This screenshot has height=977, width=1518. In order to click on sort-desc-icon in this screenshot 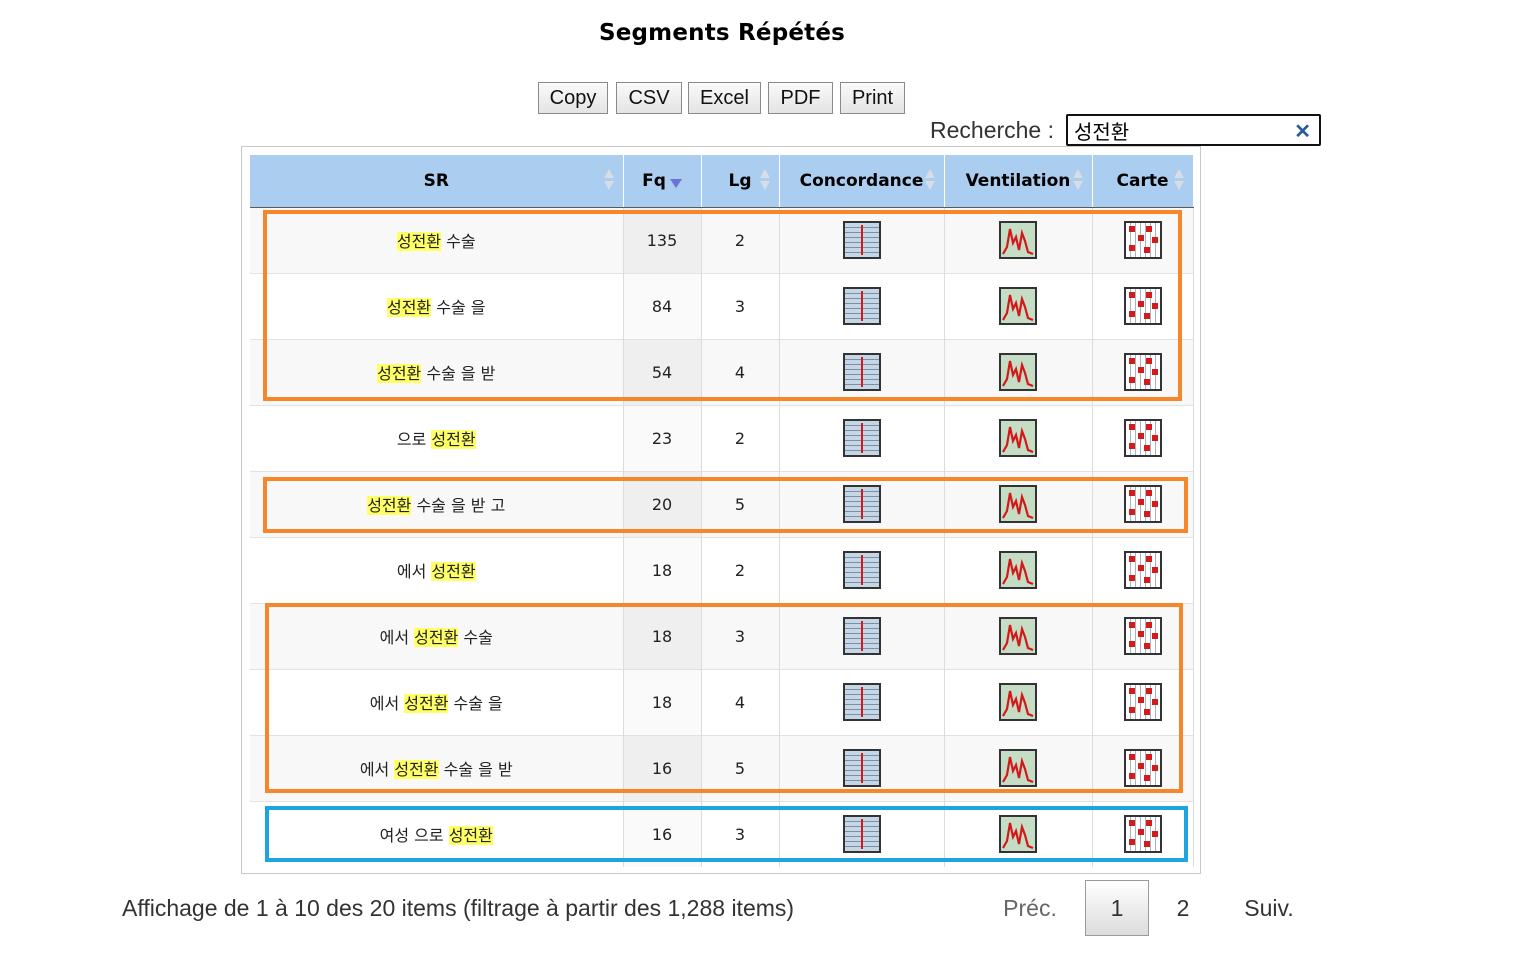, I will do `click(675, 183)`.